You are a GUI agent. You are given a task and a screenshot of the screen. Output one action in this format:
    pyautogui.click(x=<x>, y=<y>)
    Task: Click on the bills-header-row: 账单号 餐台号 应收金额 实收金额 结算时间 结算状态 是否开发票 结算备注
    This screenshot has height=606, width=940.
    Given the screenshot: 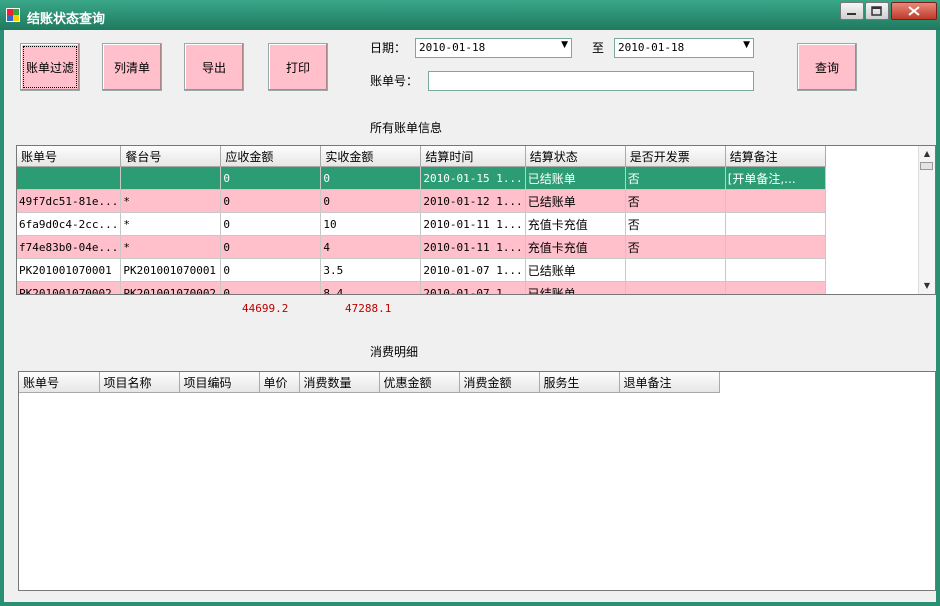 What is the action you would take?
    pyautogui.click(x=421, y=156)
    